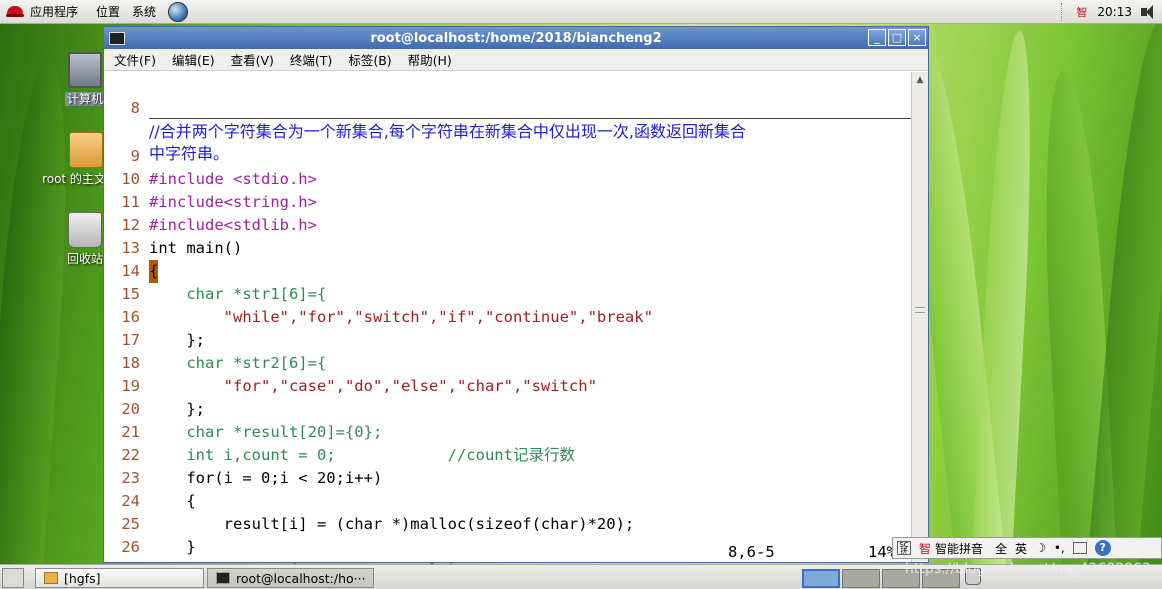 Image resolution: width=1162 pixels, height=589 pixels. I want to click on code-text: #include<string.h>, so click(233, 202).